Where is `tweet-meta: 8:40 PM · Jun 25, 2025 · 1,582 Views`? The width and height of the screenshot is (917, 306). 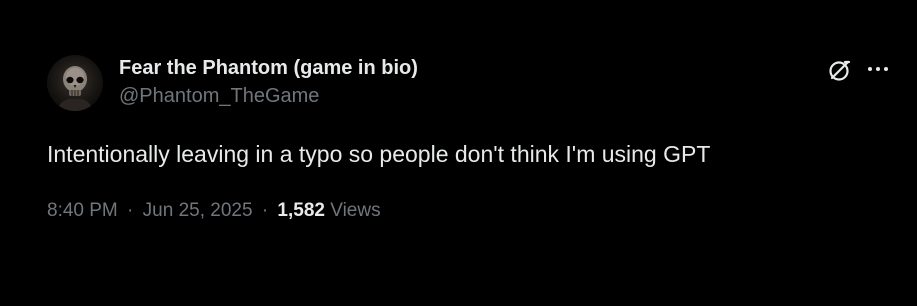
tweet-meta: 8:40 PM · Jun 25, 2025 · 1,582 Views is located at coordinates (214, 211).